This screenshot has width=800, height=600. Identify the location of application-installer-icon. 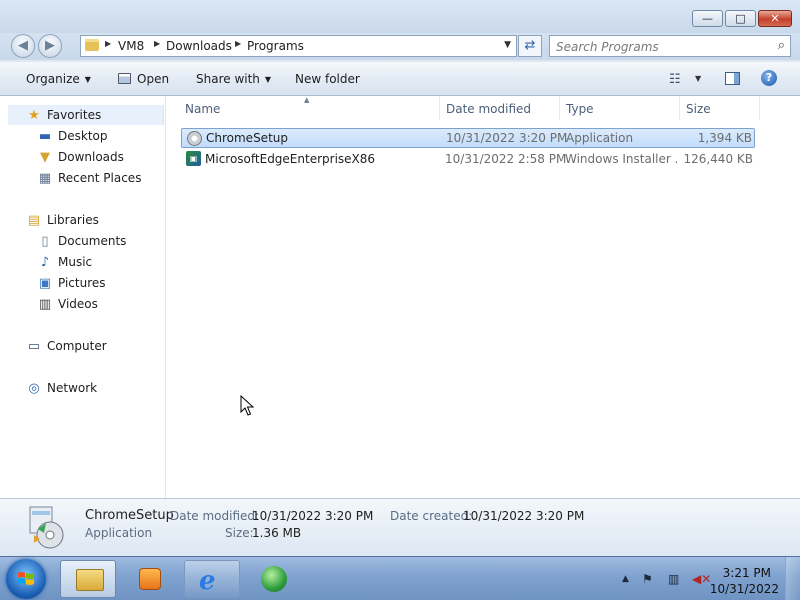
(46, 527).